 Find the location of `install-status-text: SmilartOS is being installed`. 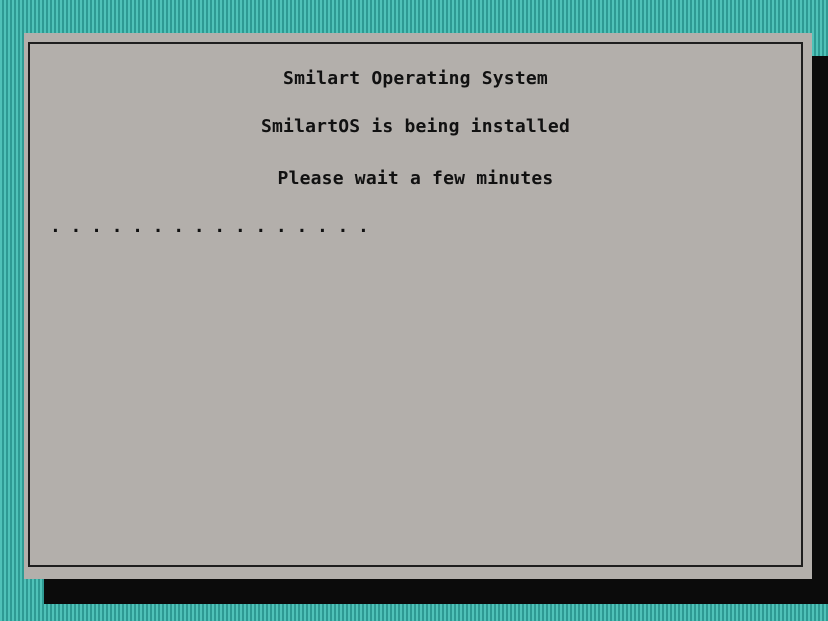

install-status-text: SmilartOS is being installed is located at coordinates (415, 126).